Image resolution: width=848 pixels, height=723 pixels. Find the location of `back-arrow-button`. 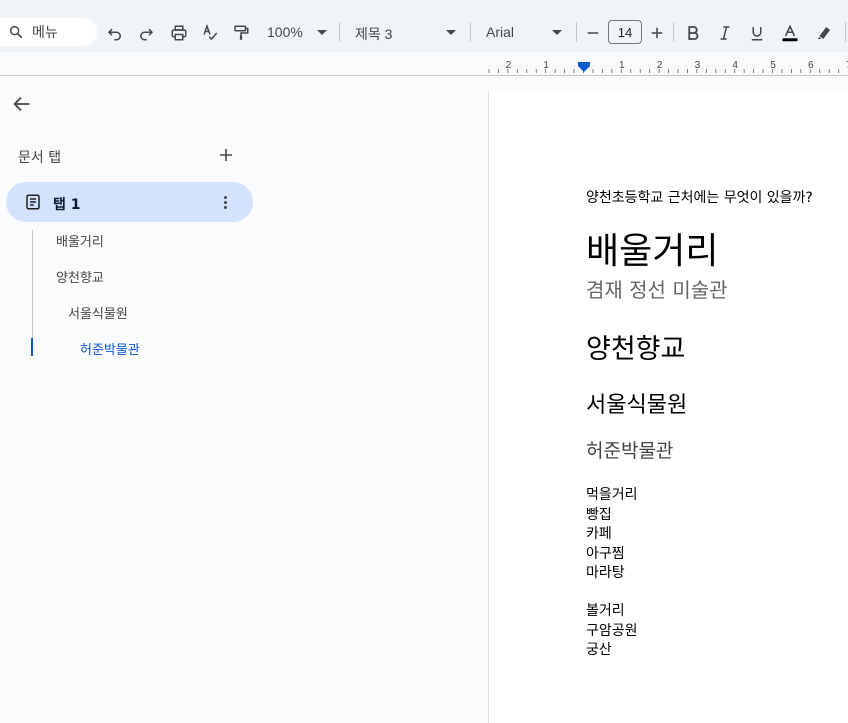

back-arrow-button is located at coordinates (22, 104).